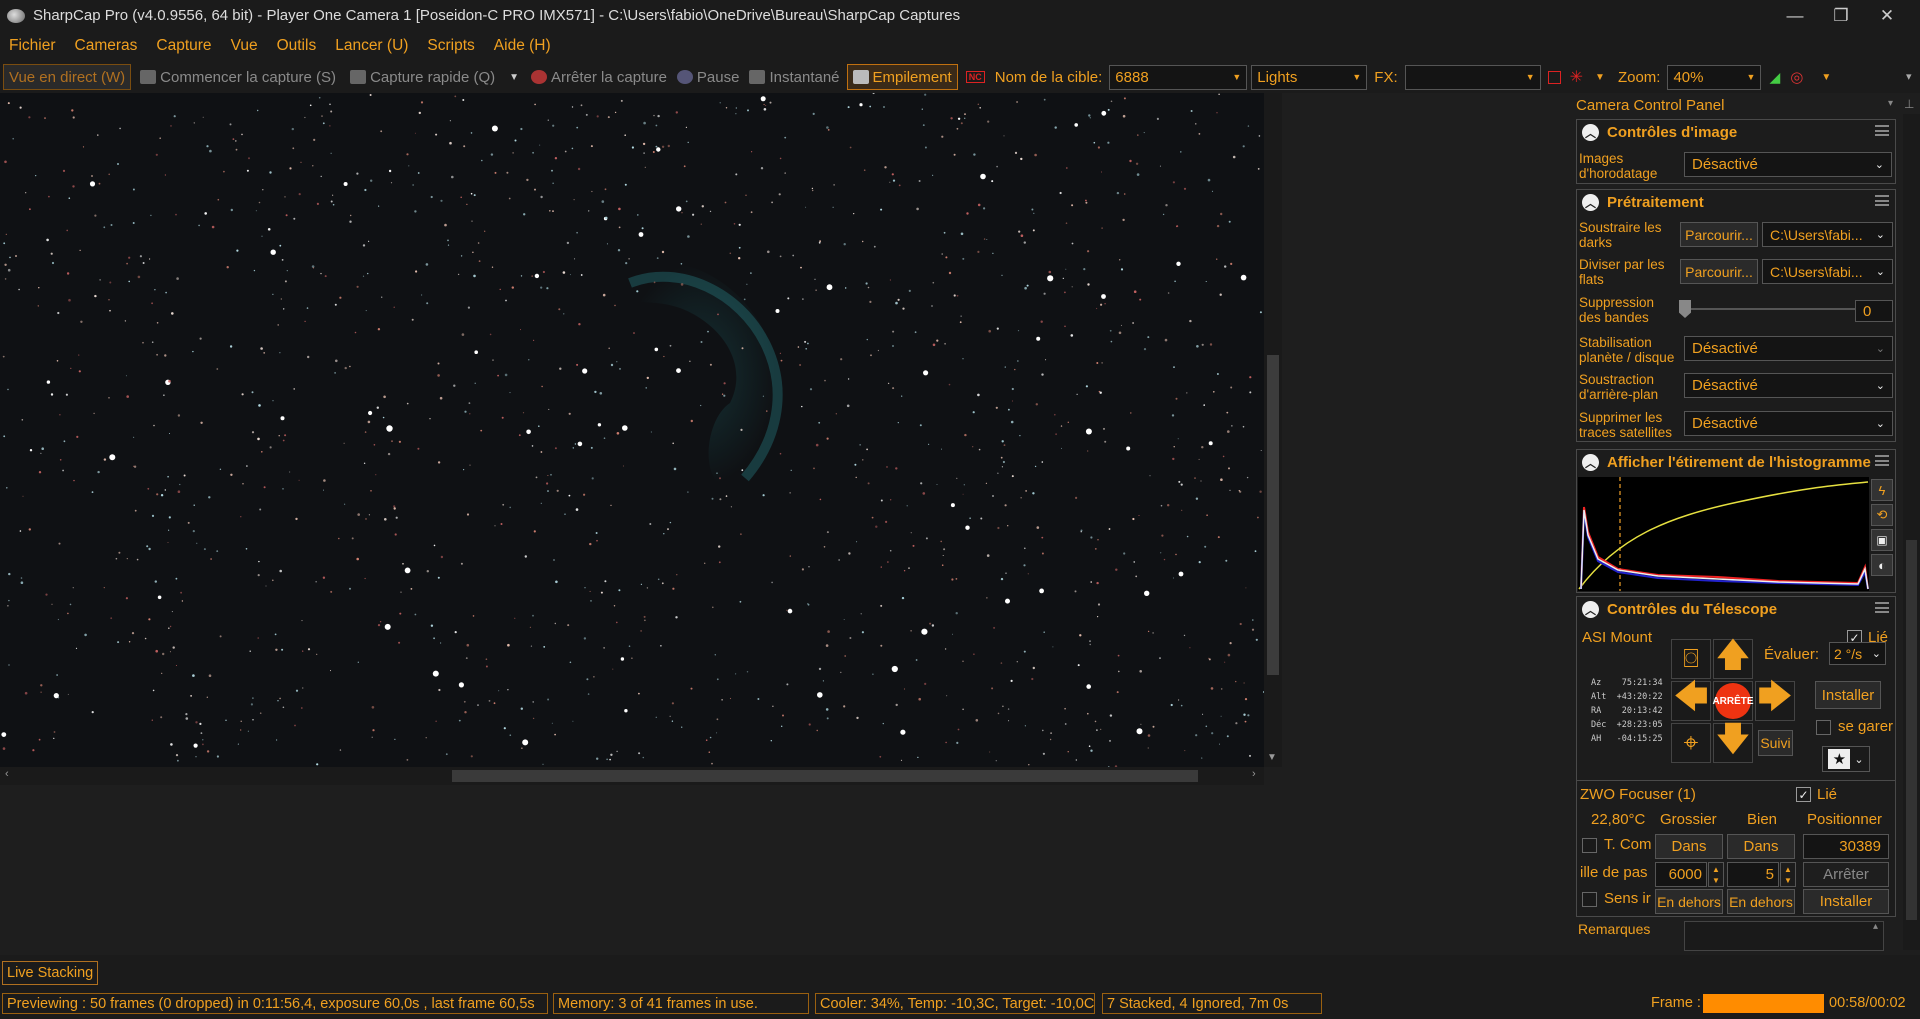 The width and height of the screenshot is (1920, 1019). I want to click on stop-capture-button: Arrêter la capture, so click(599, 77).